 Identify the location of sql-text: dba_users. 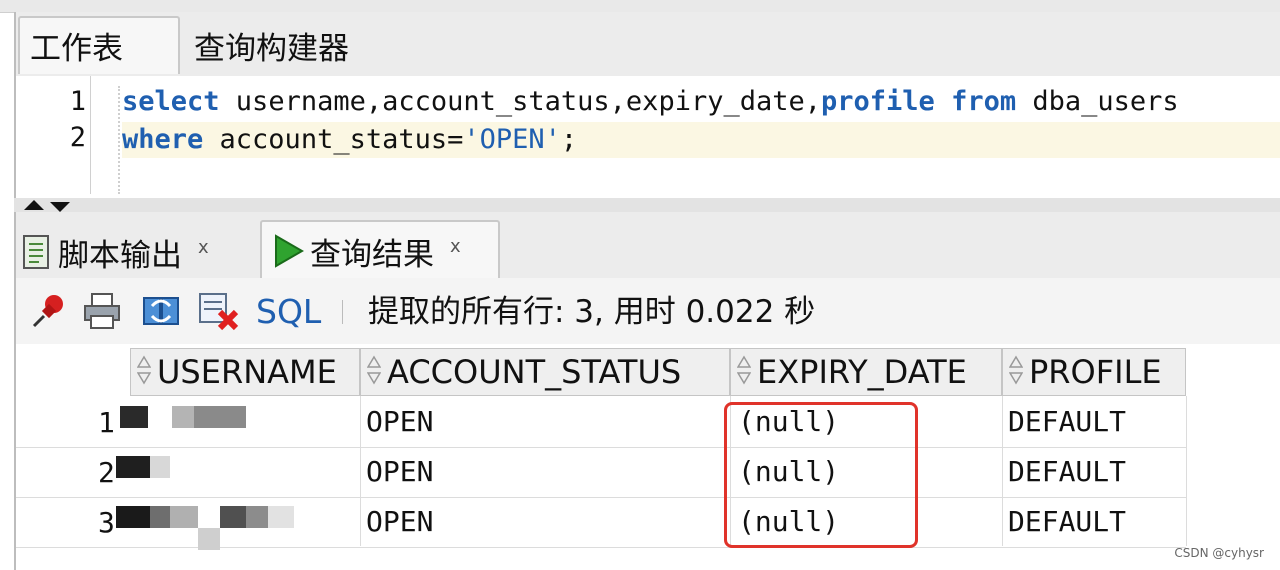
(1097, 101).